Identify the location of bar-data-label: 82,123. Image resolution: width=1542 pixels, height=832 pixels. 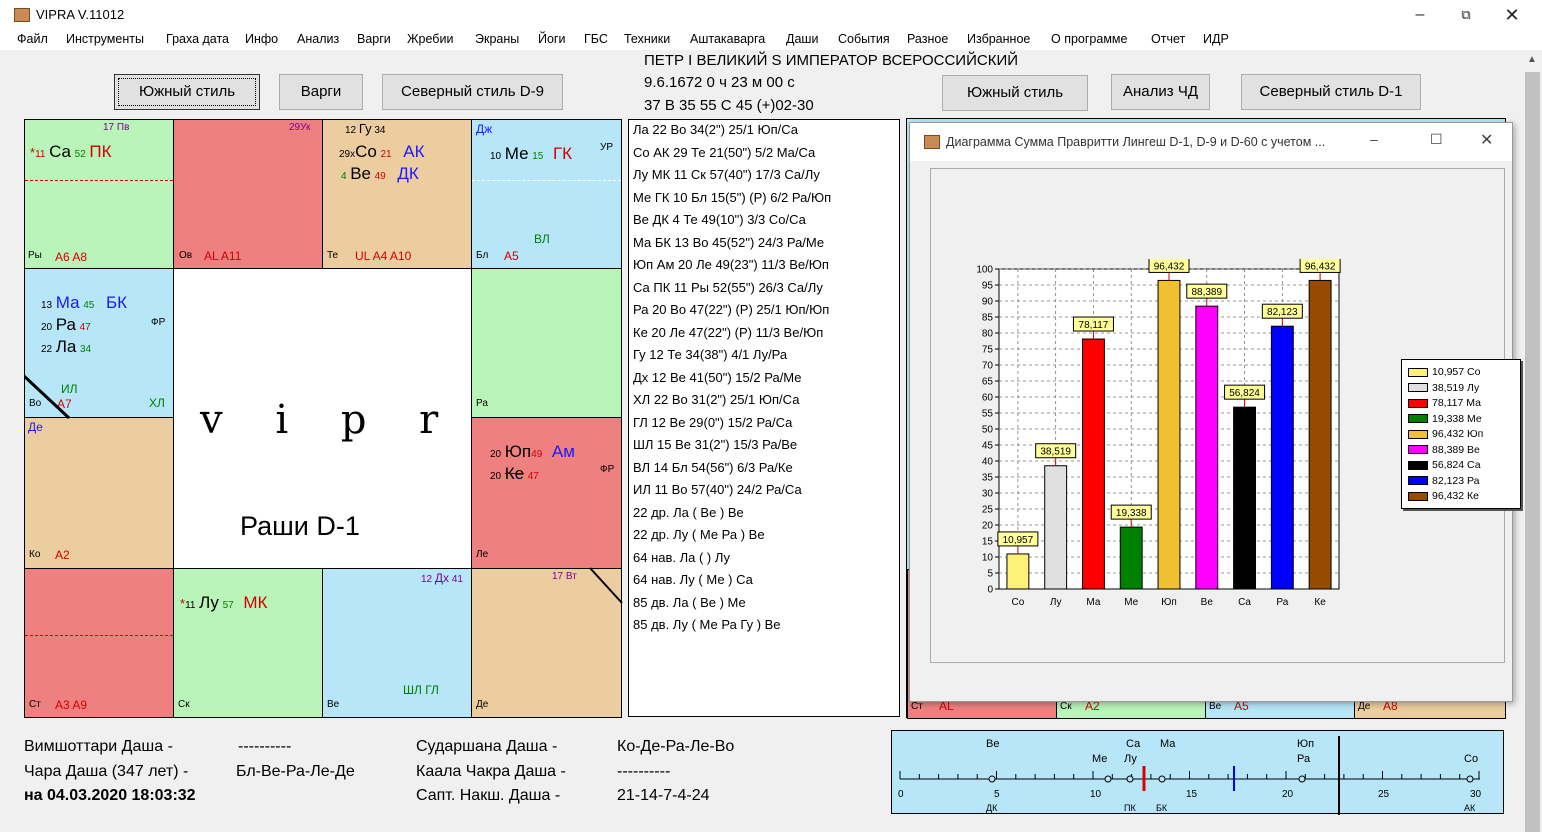
(1282, 312).